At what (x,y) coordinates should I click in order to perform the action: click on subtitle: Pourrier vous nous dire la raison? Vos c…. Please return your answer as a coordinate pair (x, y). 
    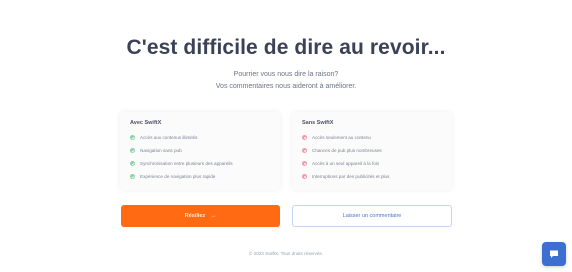
    Looking at the image, I should click on (286, 81).